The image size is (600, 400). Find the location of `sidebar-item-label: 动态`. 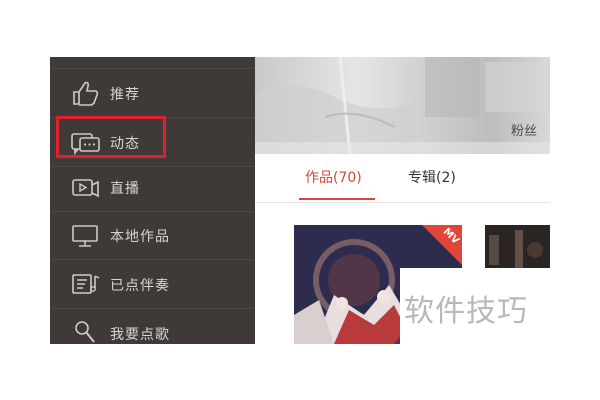

sidebar-item-label: 动态 is located at coordinates (125, 144).